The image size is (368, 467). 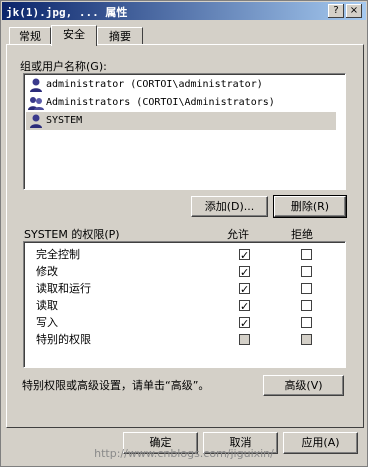 I want to click on perm-name: 读取和运行, so click(x=63, y=288).